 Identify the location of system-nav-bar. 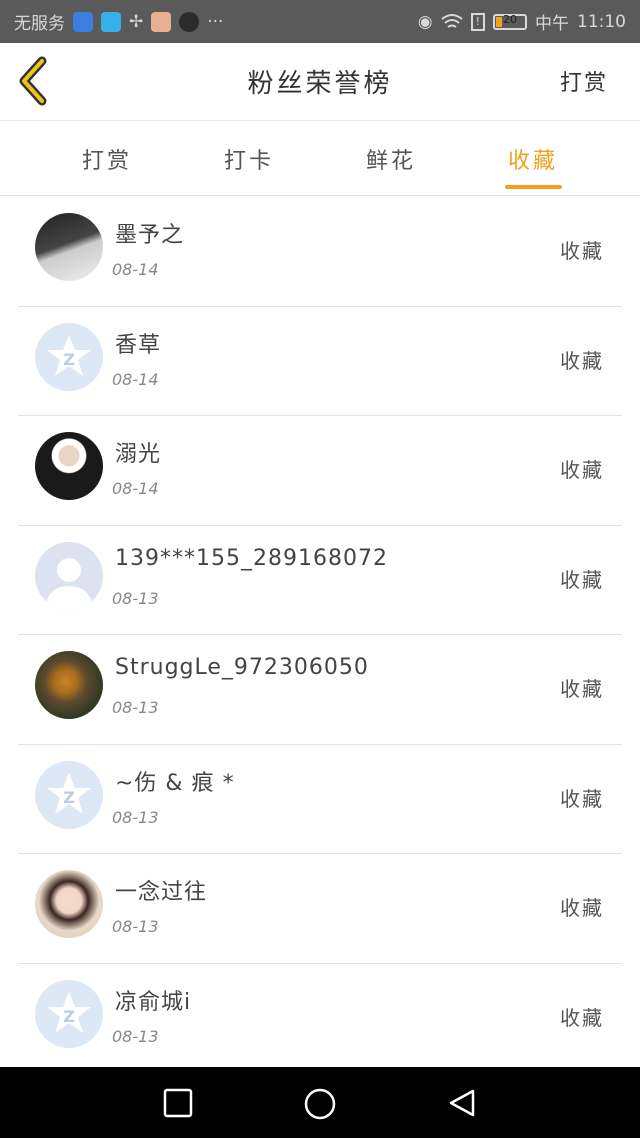
(320, 1102).